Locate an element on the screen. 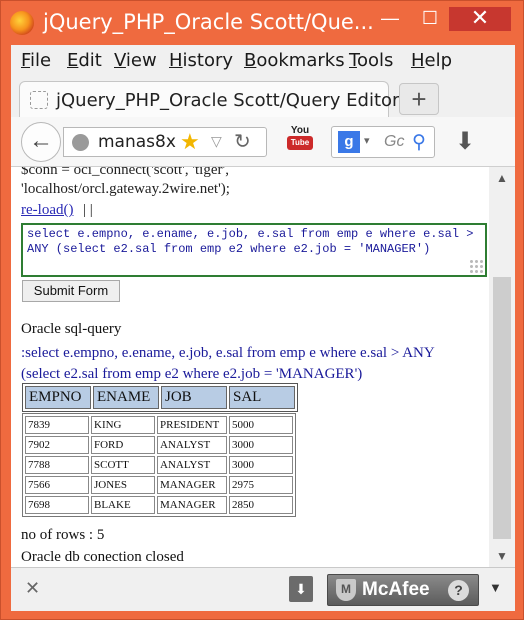  submit-form-button: Submit Form is located at coordinates (71, 291).